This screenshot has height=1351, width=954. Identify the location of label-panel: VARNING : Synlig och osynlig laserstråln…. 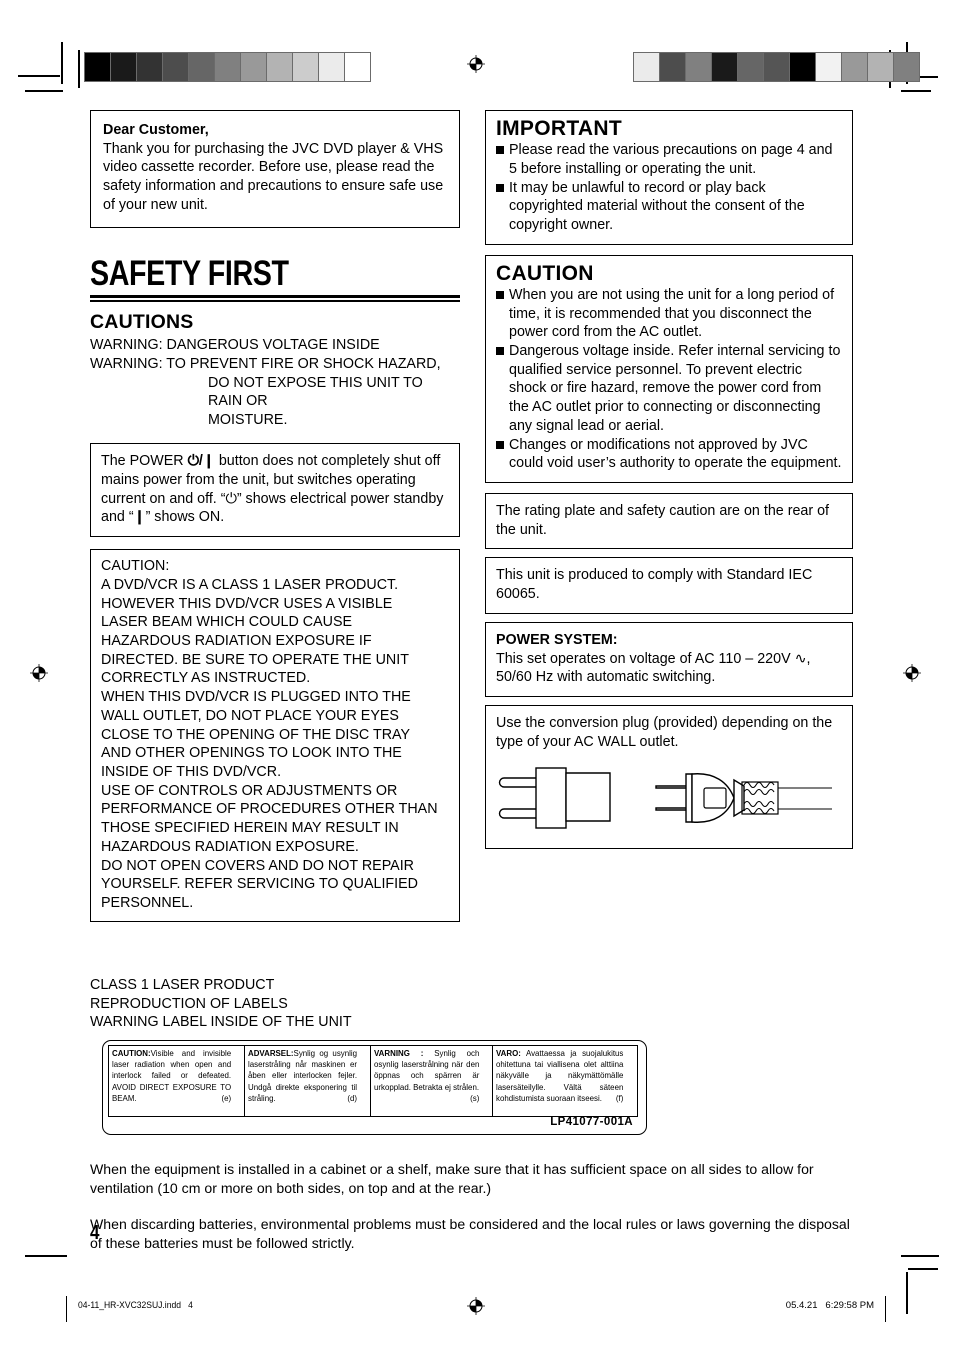
(432, 1081).